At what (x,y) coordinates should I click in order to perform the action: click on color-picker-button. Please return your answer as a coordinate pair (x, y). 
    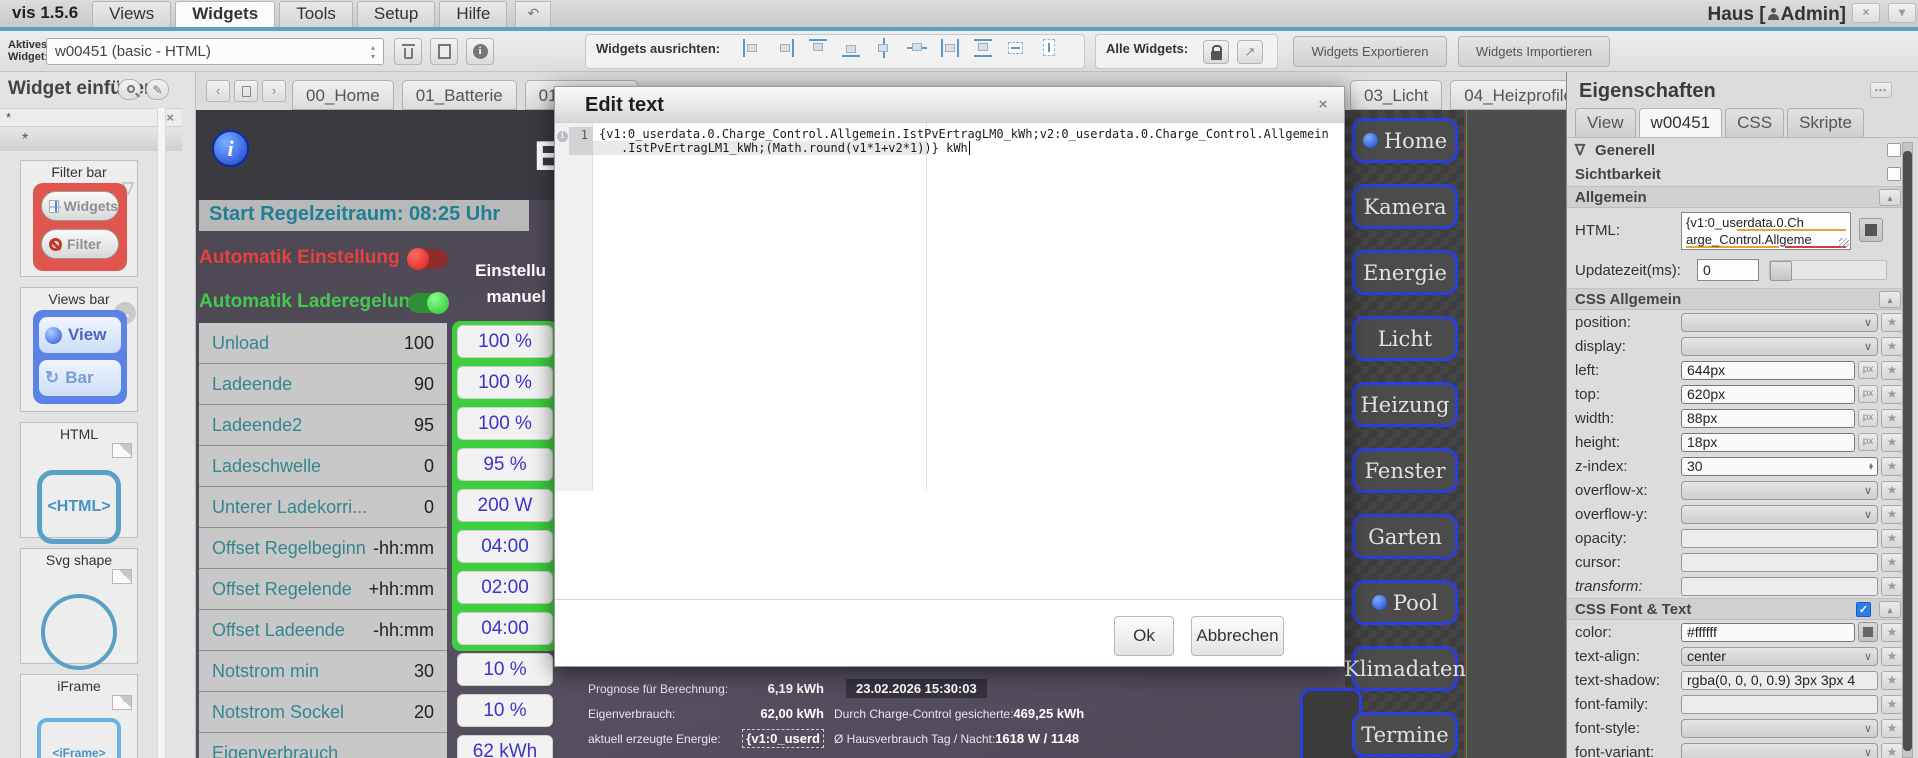
    Looking at the image, I should click on (1868, 632).